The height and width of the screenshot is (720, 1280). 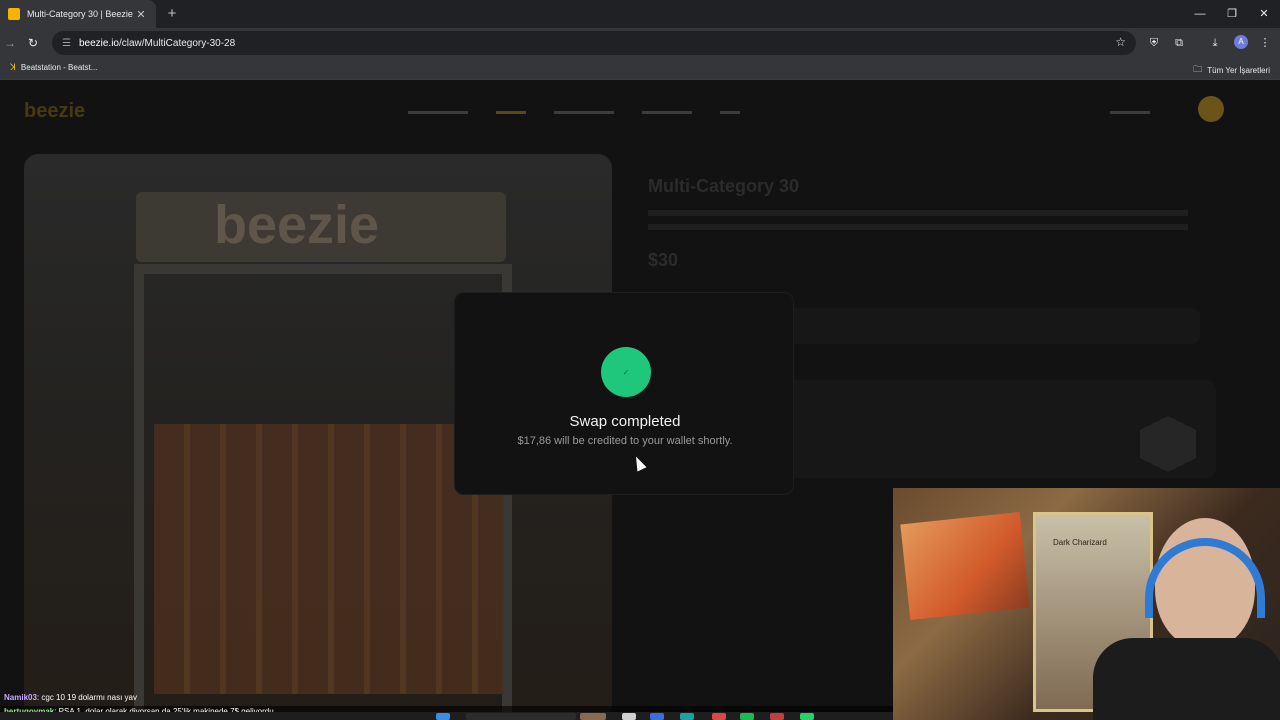 What do you see at coordinates (1265, 43) in the screenshot?
I see `menu-kebab-icon: ⋮` at bounding box center [1265, 43].